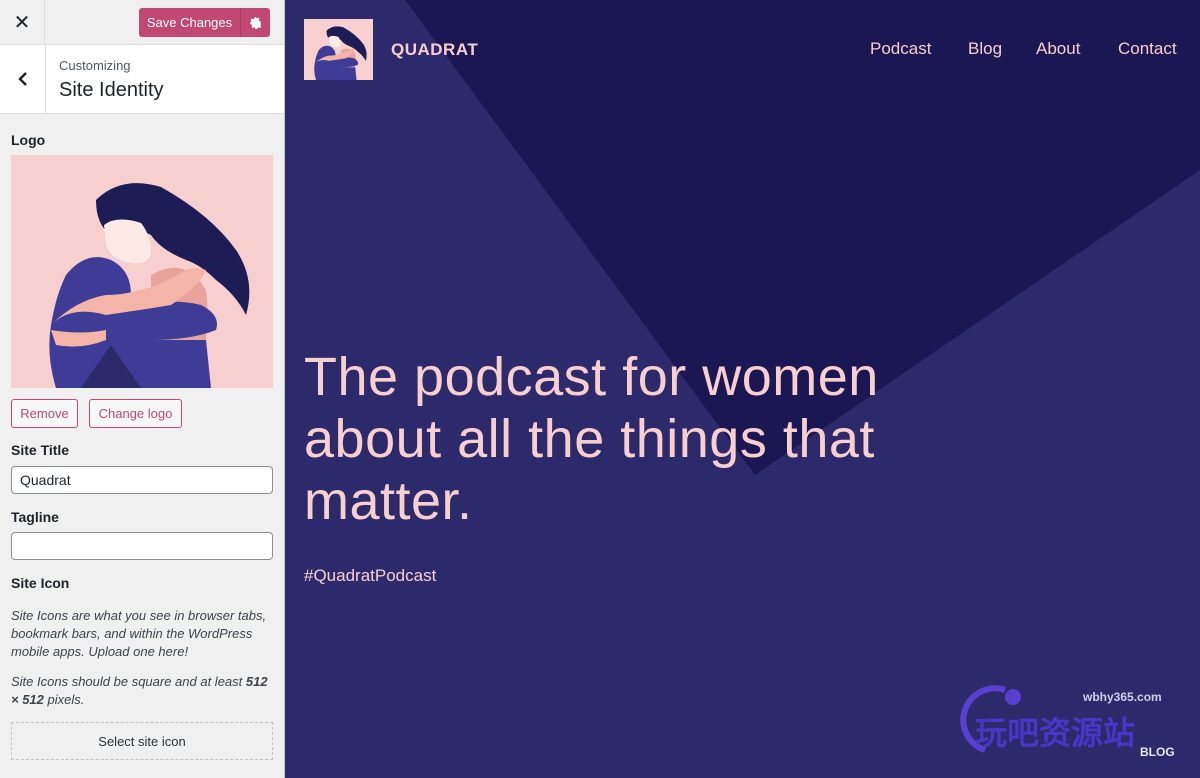  I want to click on tagline-input, so click(142, 546).